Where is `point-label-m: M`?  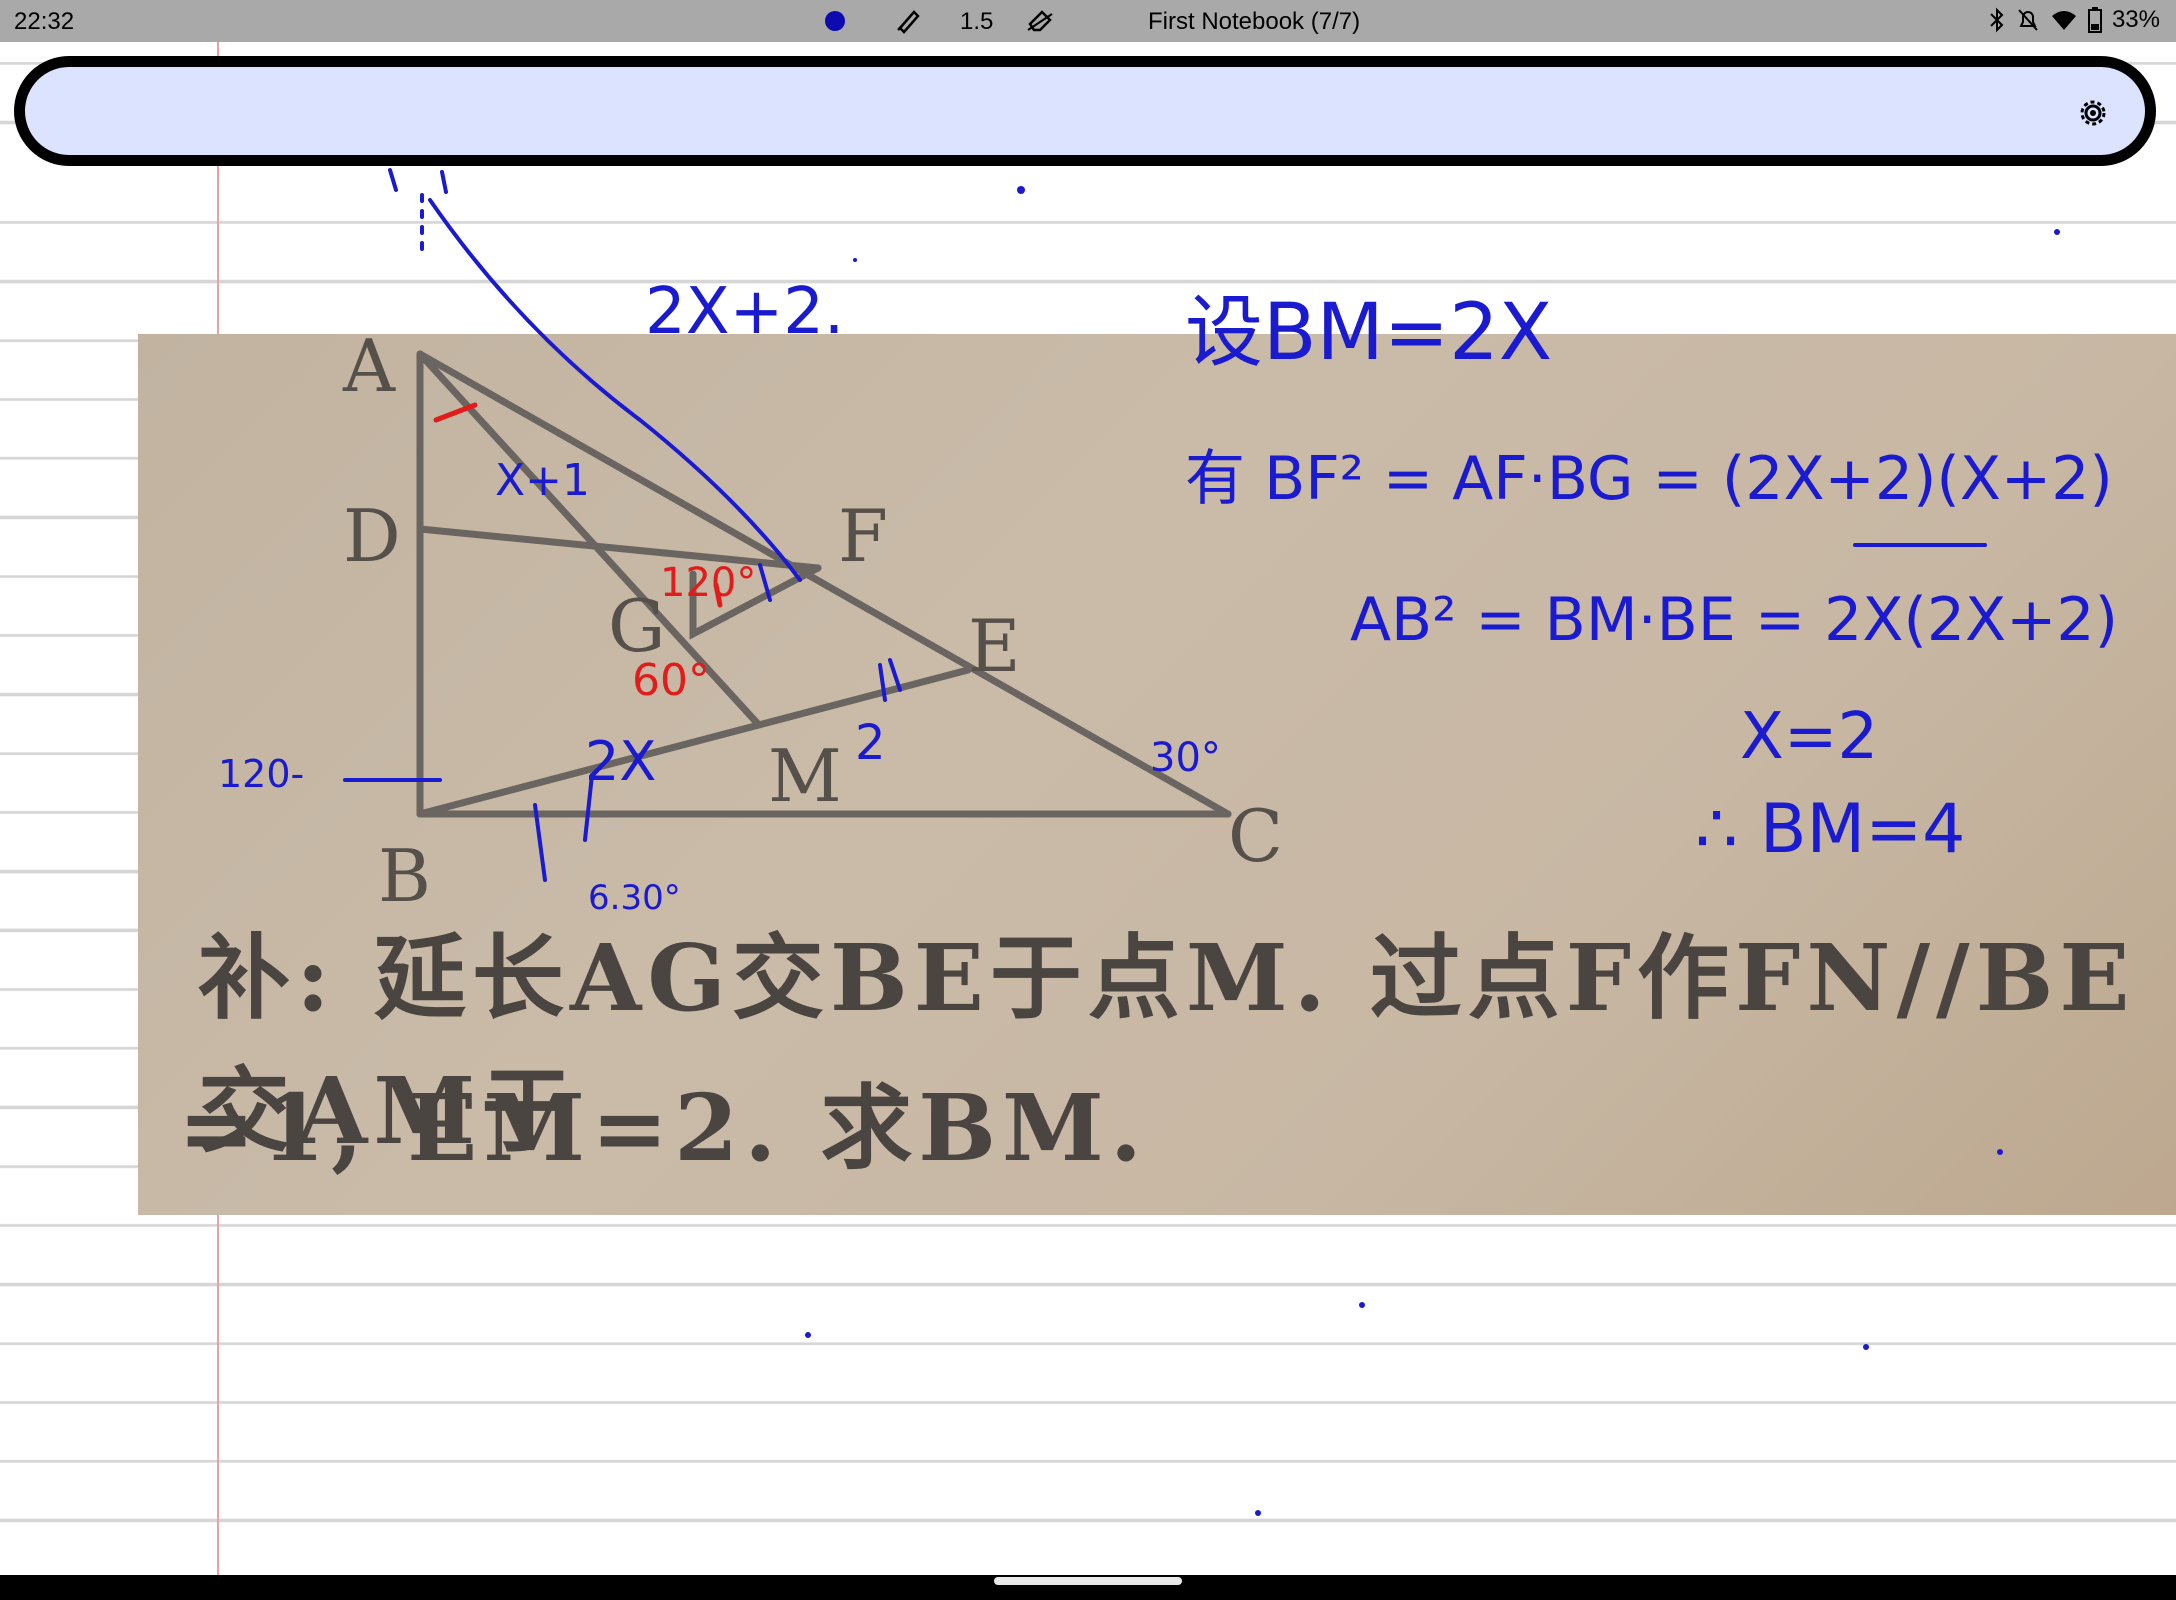 point-label-m: M is located at coordinates (805, 776).